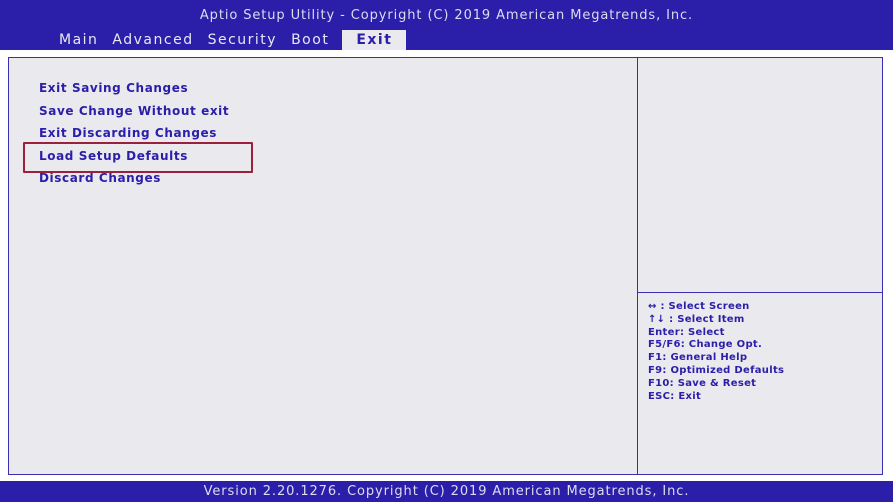 Image resolution: width=893 pixels, height=502 pixels. What do you see at coordinates (374, 40) in the screenshot?
I see `tab-exit: Exit` at bounding box center [374, 40].